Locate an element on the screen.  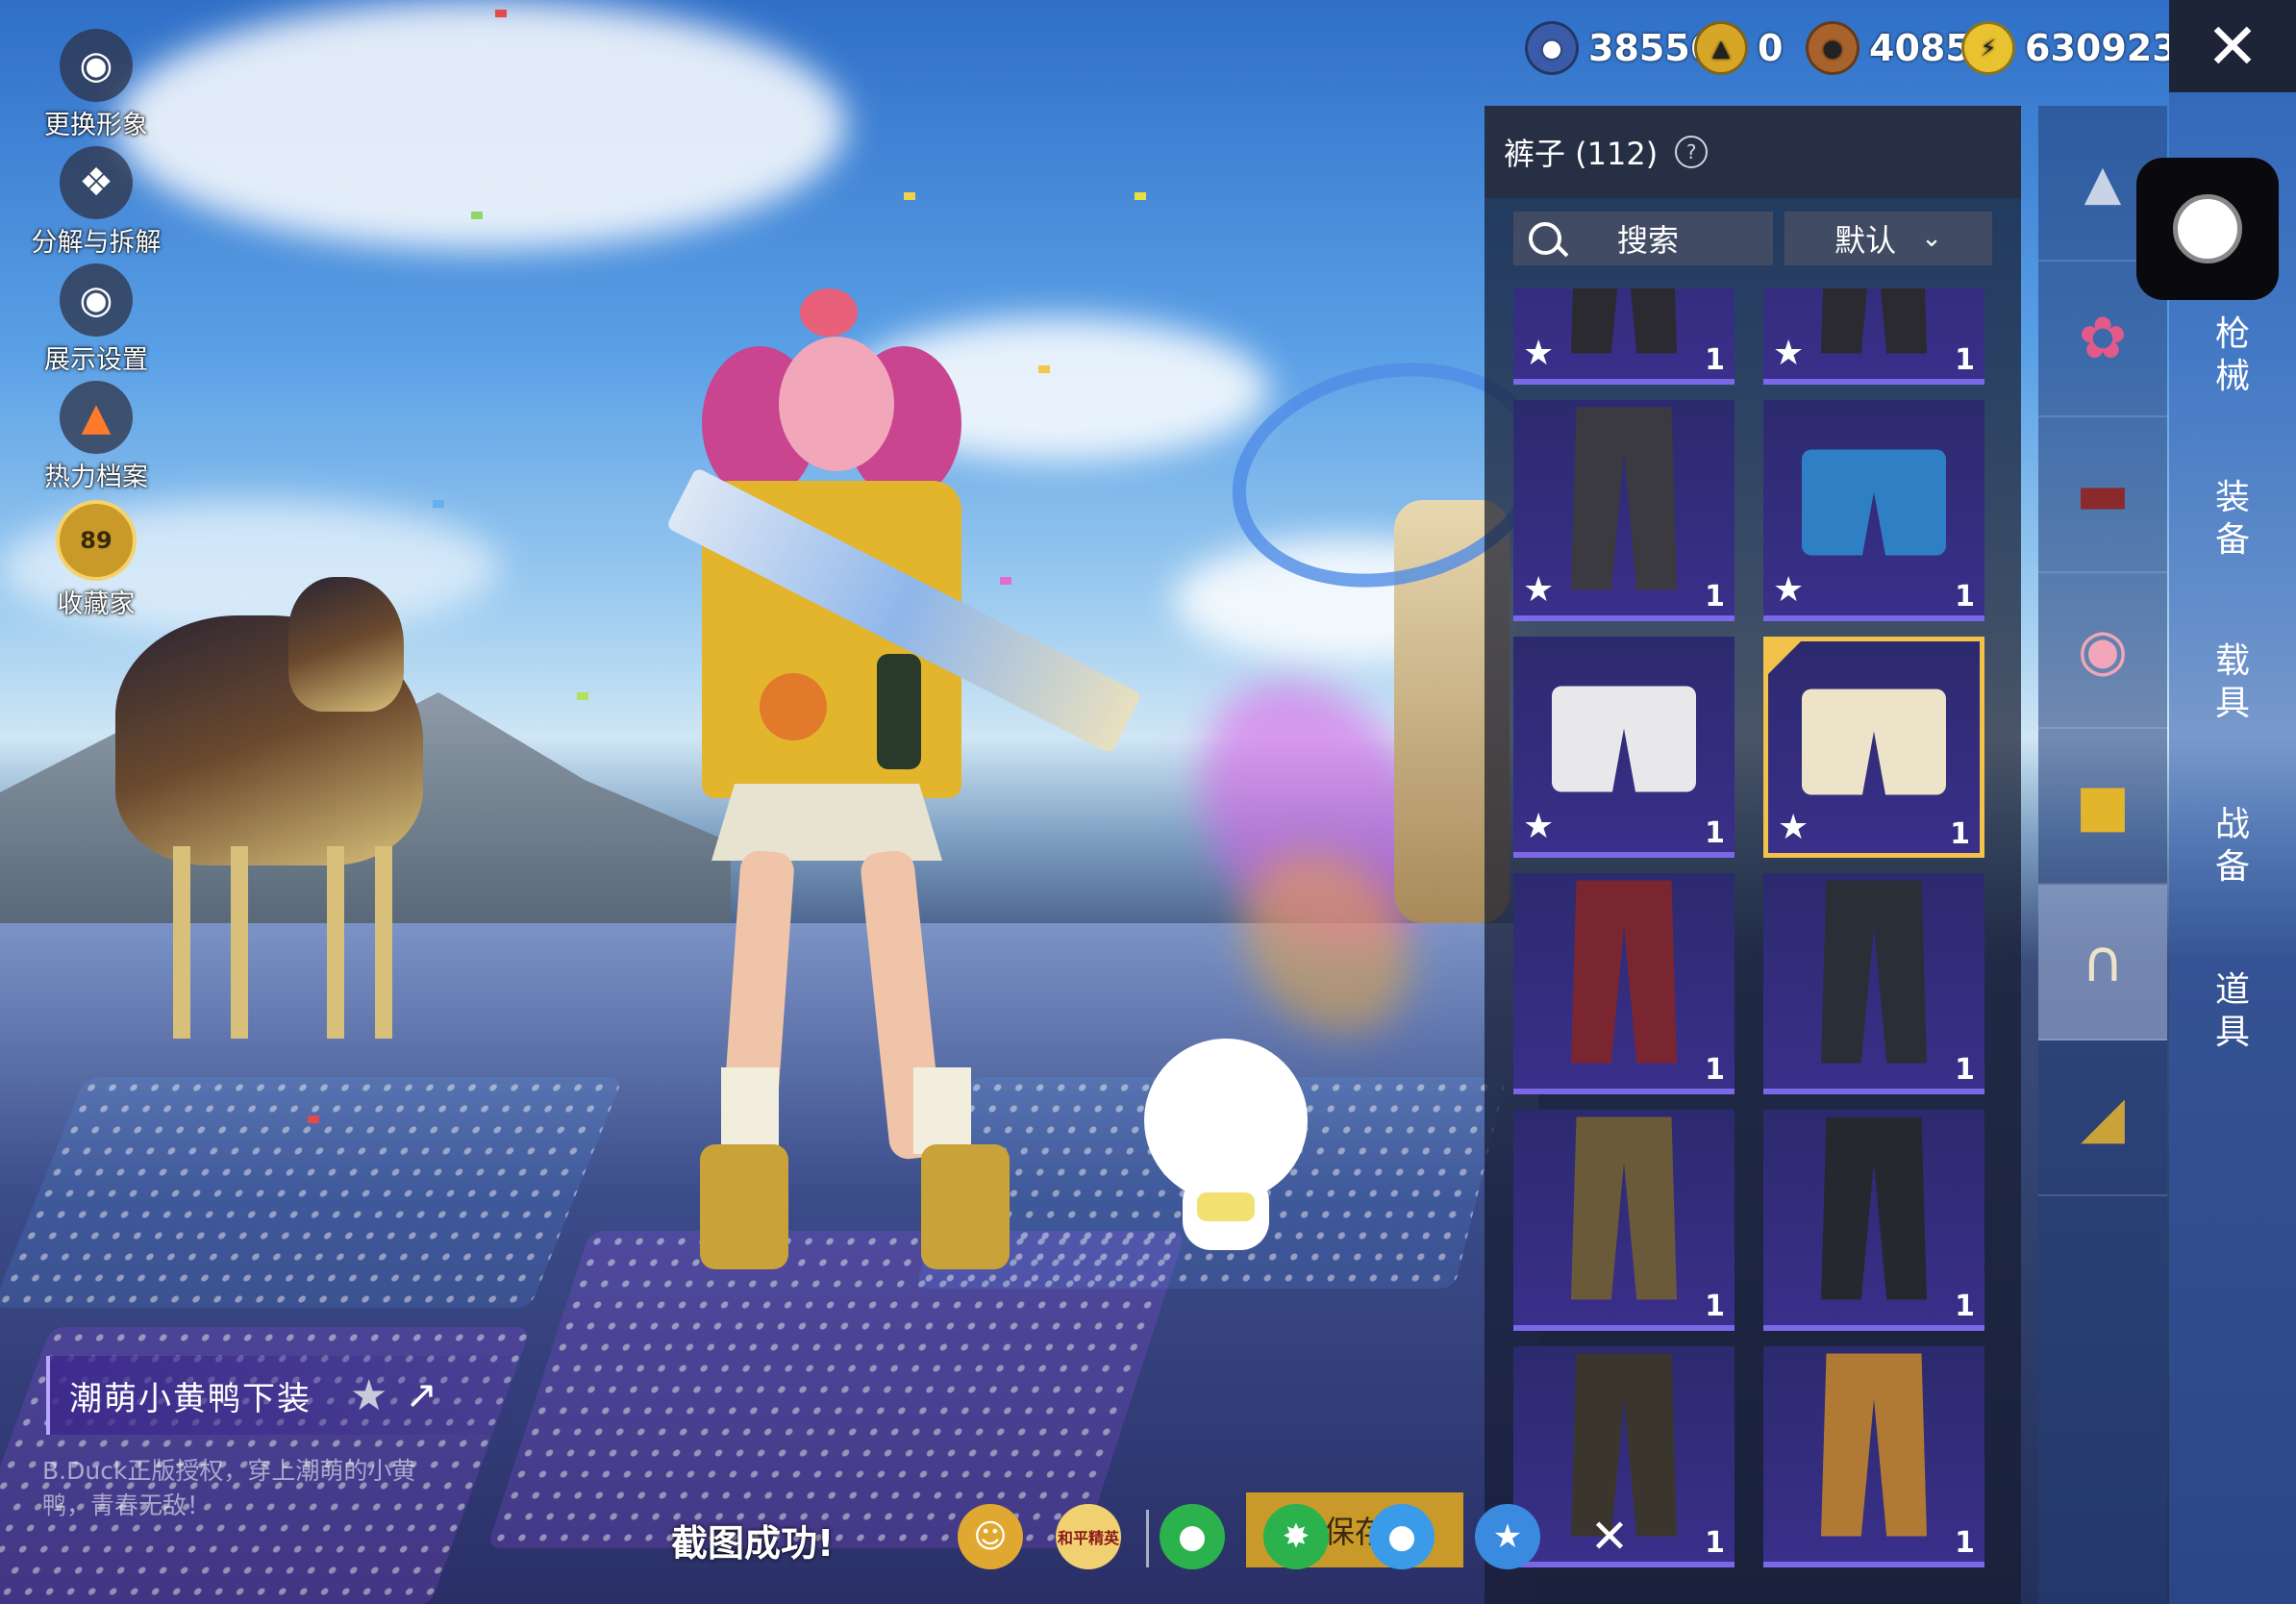
character-skirt is located at coordinates (826, 822).